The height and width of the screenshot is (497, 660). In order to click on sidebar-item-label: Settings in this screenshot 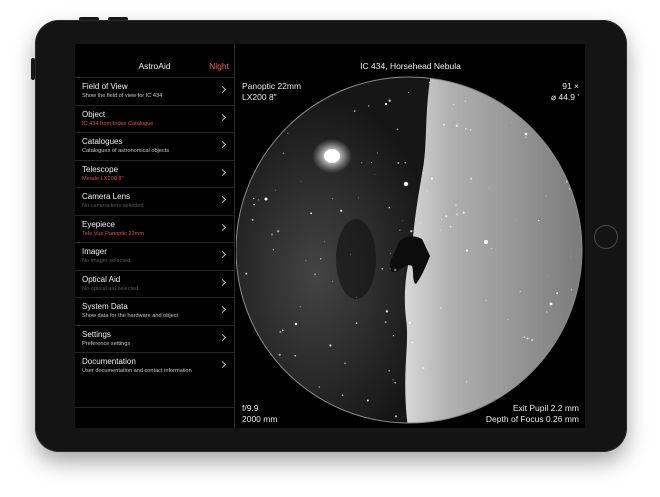, I will do `click(96, 334)`.